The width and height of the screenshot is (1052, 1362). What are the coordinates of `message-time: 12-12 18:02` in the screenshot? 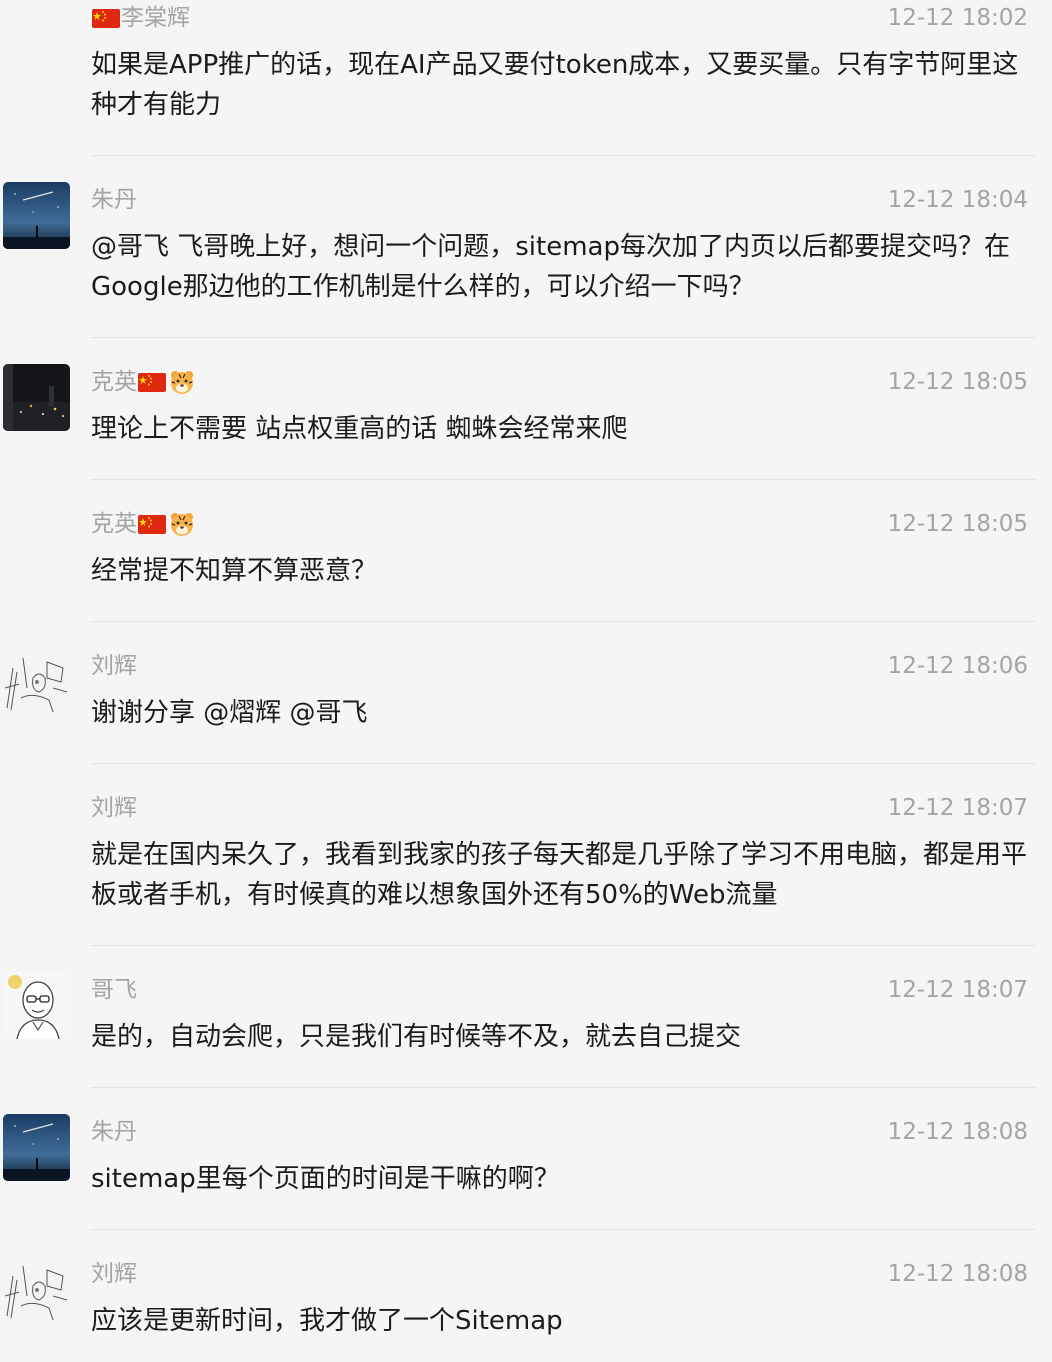 It's located at (957, 18).